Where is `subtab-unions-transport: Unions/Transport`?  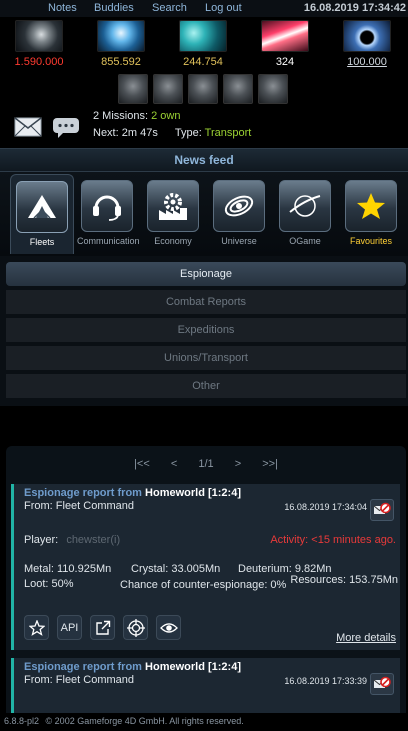 subtab-unions-transport: Unions/Transport is located at coordinates (206, 358).